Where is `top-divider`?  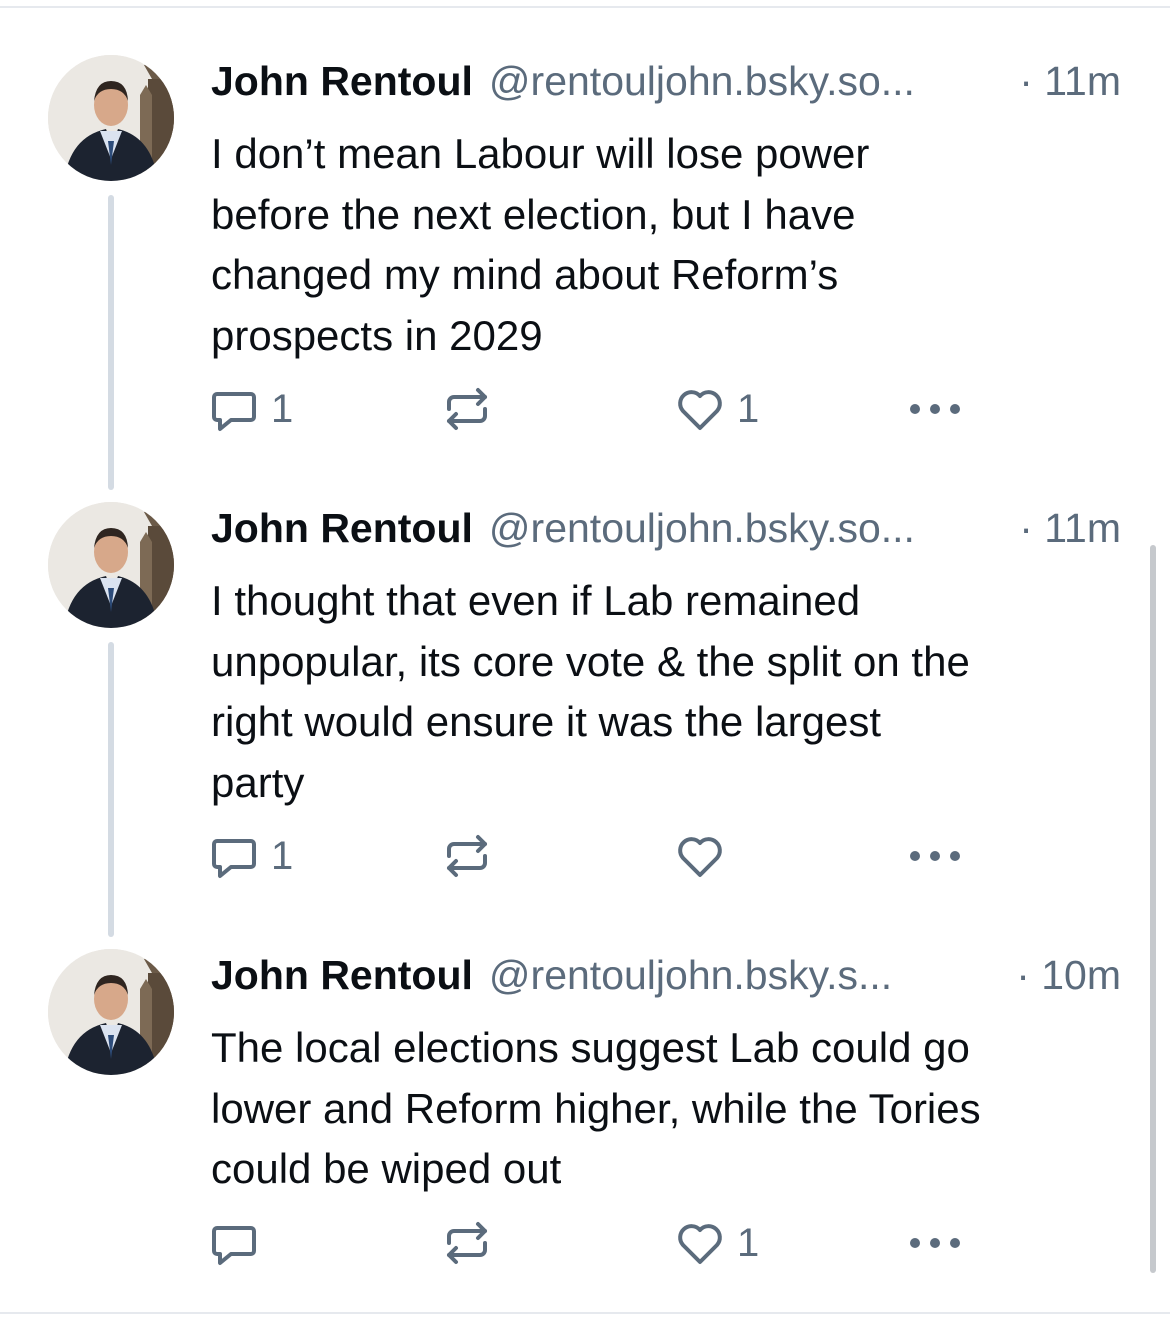 top-divider is located at coordinates (585, 7).